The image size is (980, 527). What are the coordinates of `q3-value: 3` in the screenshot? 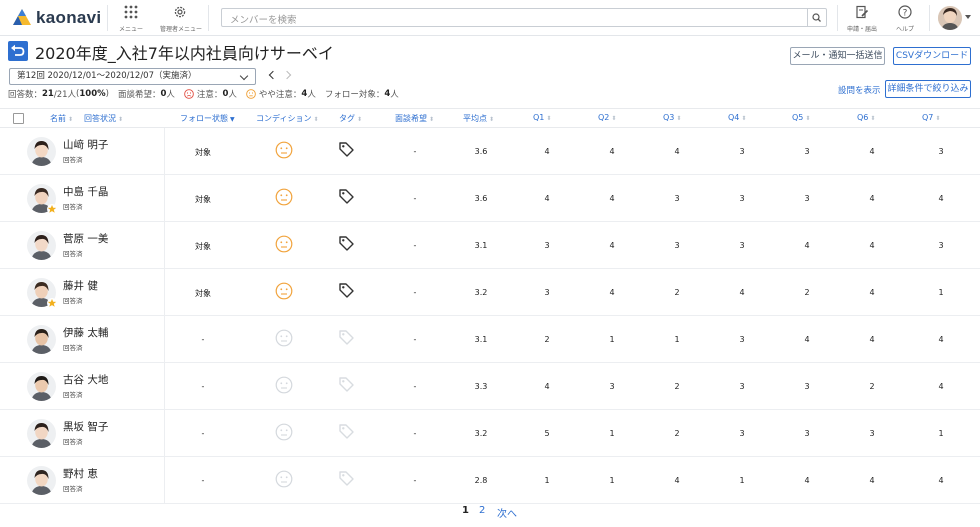 It's located at (677, 198).